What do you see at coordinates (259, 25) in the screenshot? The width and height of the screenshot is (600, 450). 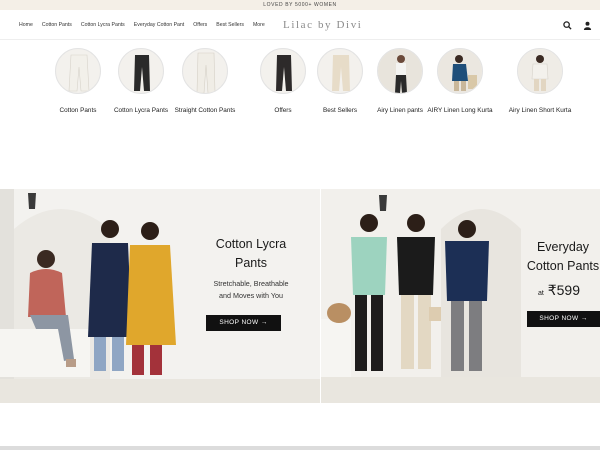 I see `nav-item-more: More` at bounding box center [259, 25].